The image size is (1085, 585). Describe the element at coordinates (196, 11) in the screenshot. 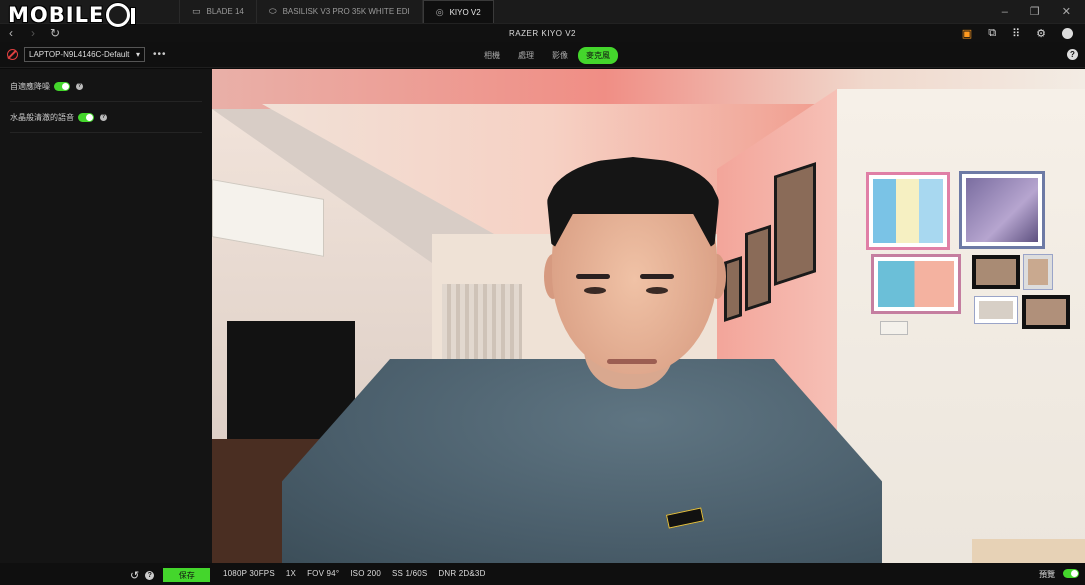

I see `laptop-icon: ▭` at that location.